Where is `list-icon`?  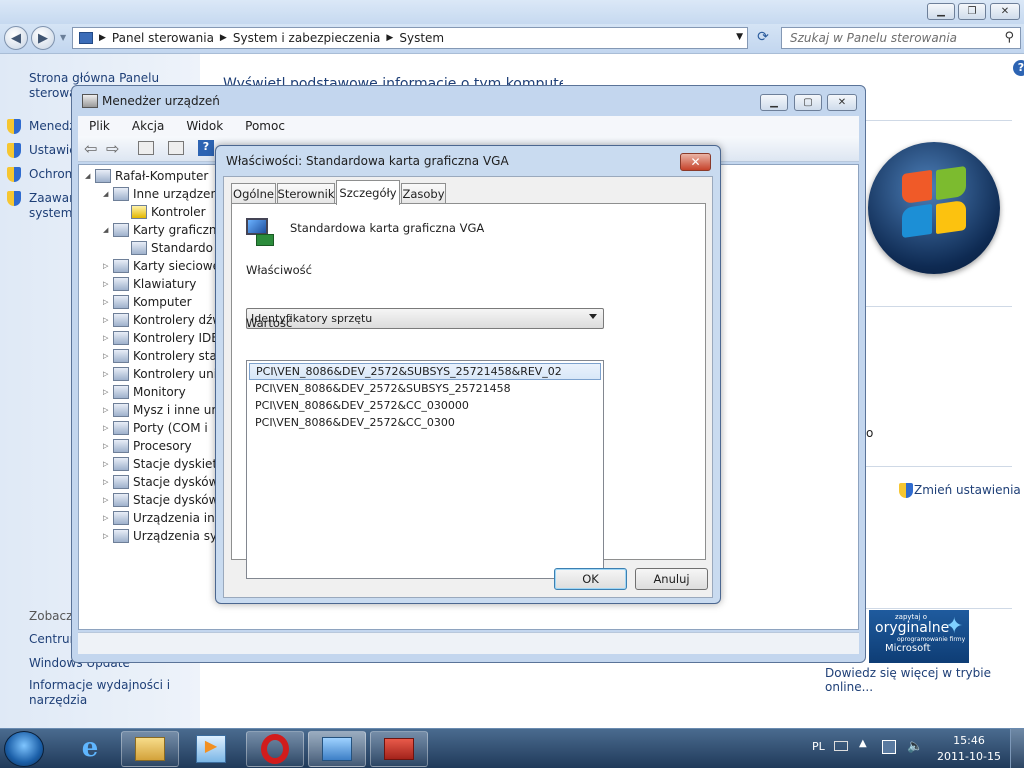
list-icon is located at coordinates (176, 148).